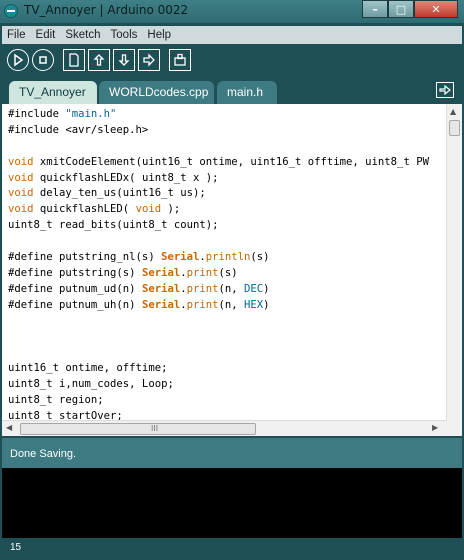 This screenshot has width=464, height=560. What do you see at coordinates (454, 428) in the screenshot?
I see `scroll-corner` at bounding box center [454, 428].